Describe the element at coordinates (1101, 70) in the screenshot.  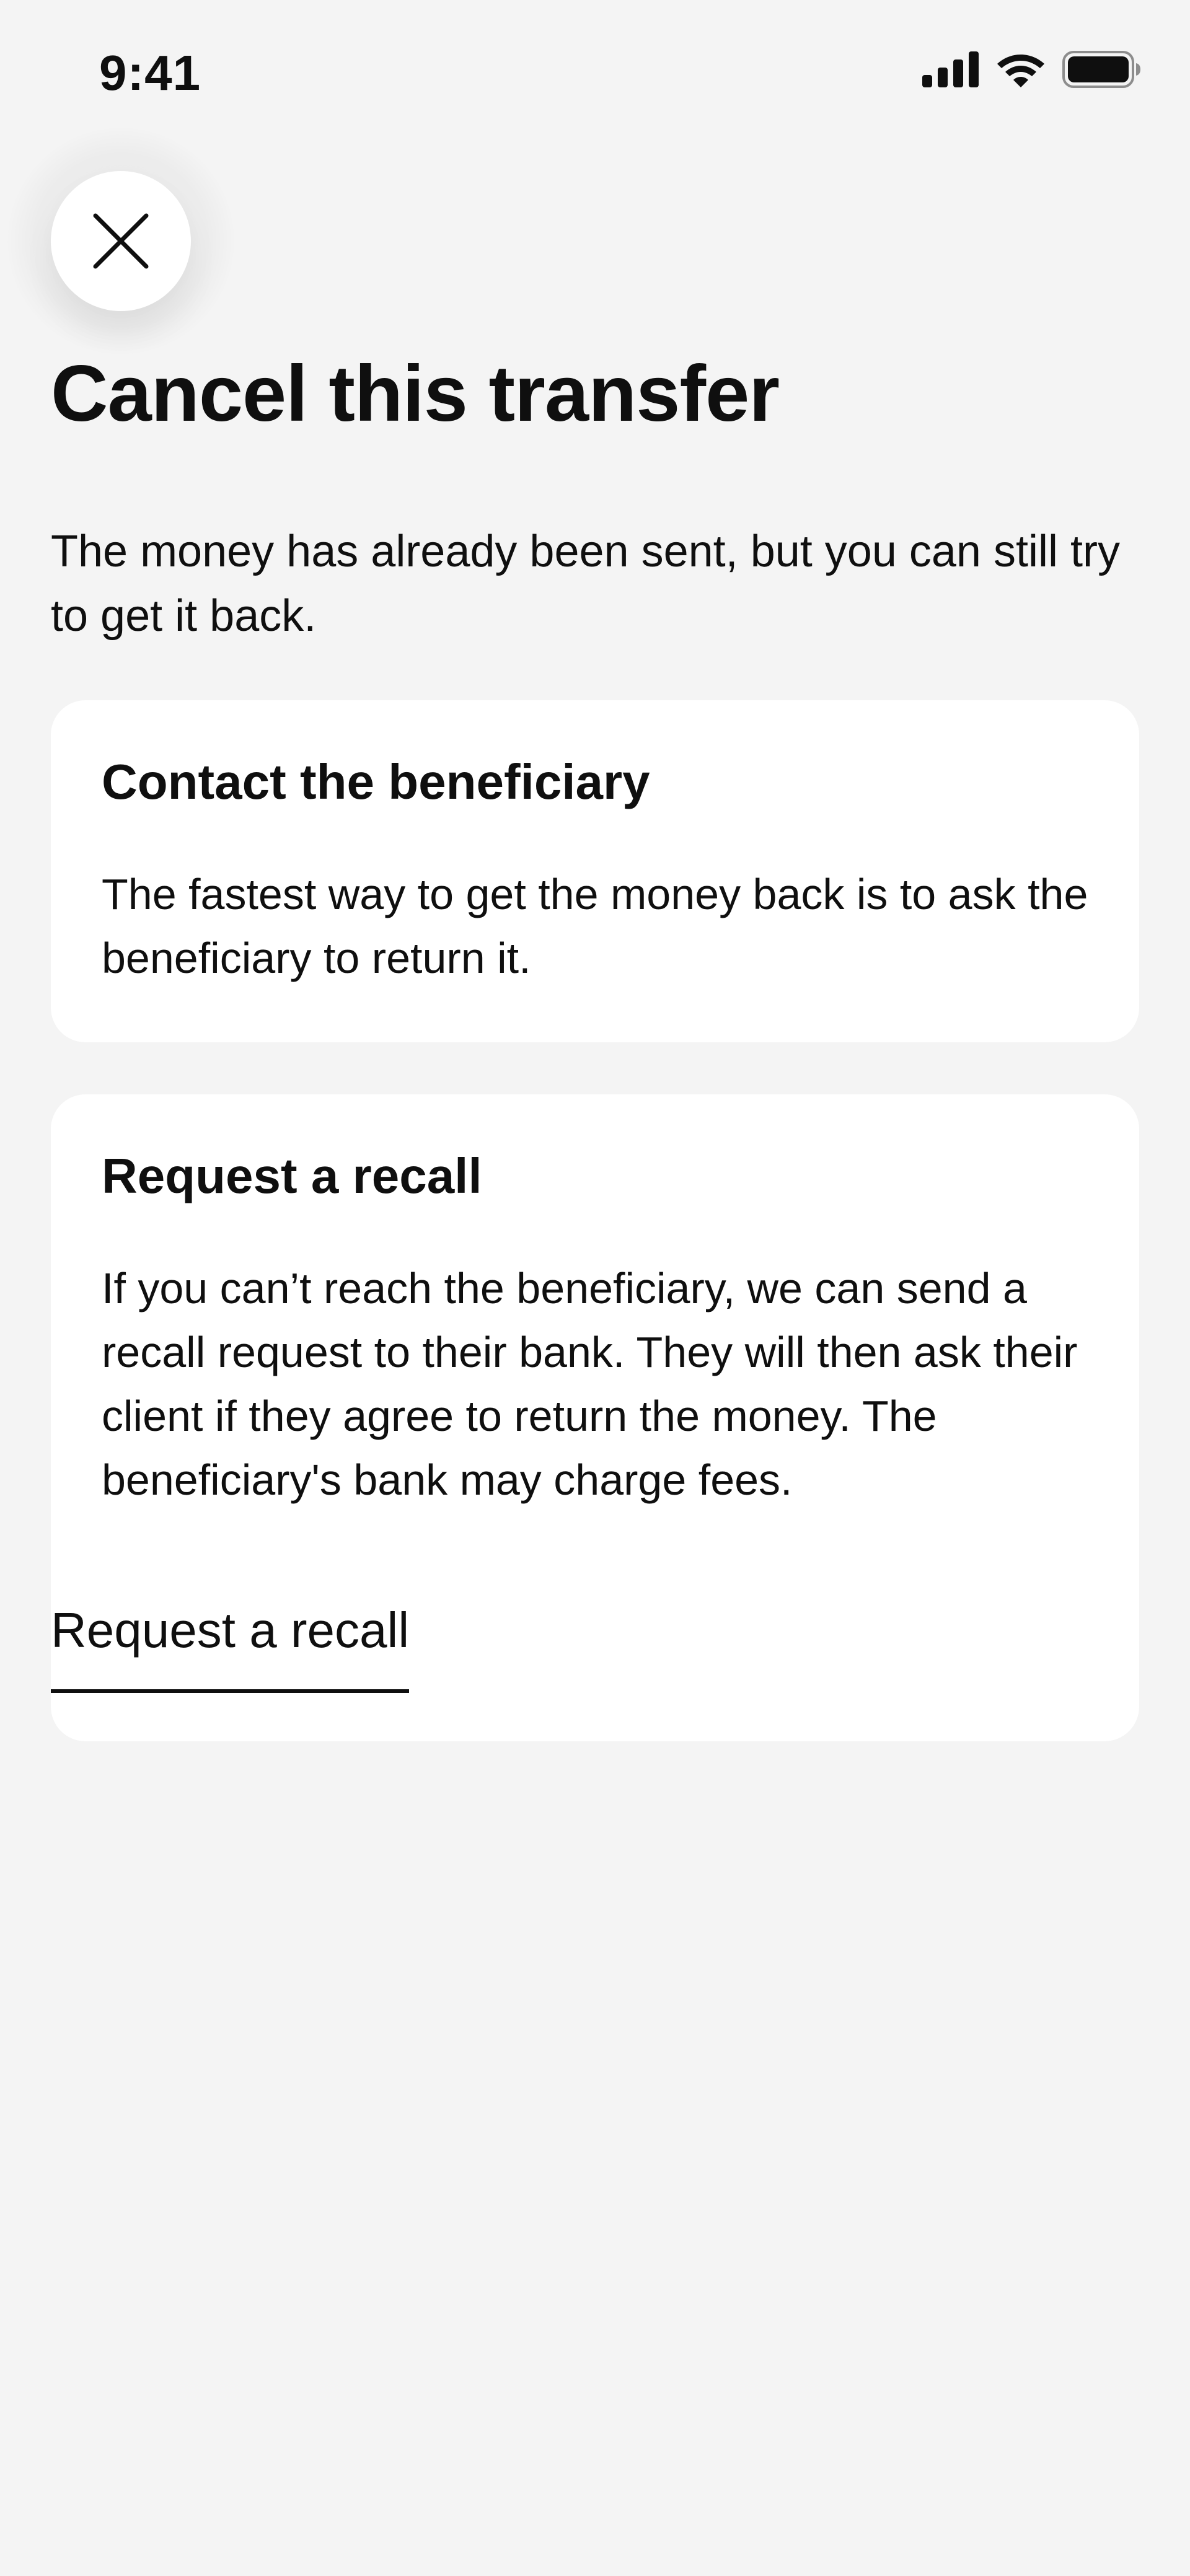
I see `battery-icon` at that location.